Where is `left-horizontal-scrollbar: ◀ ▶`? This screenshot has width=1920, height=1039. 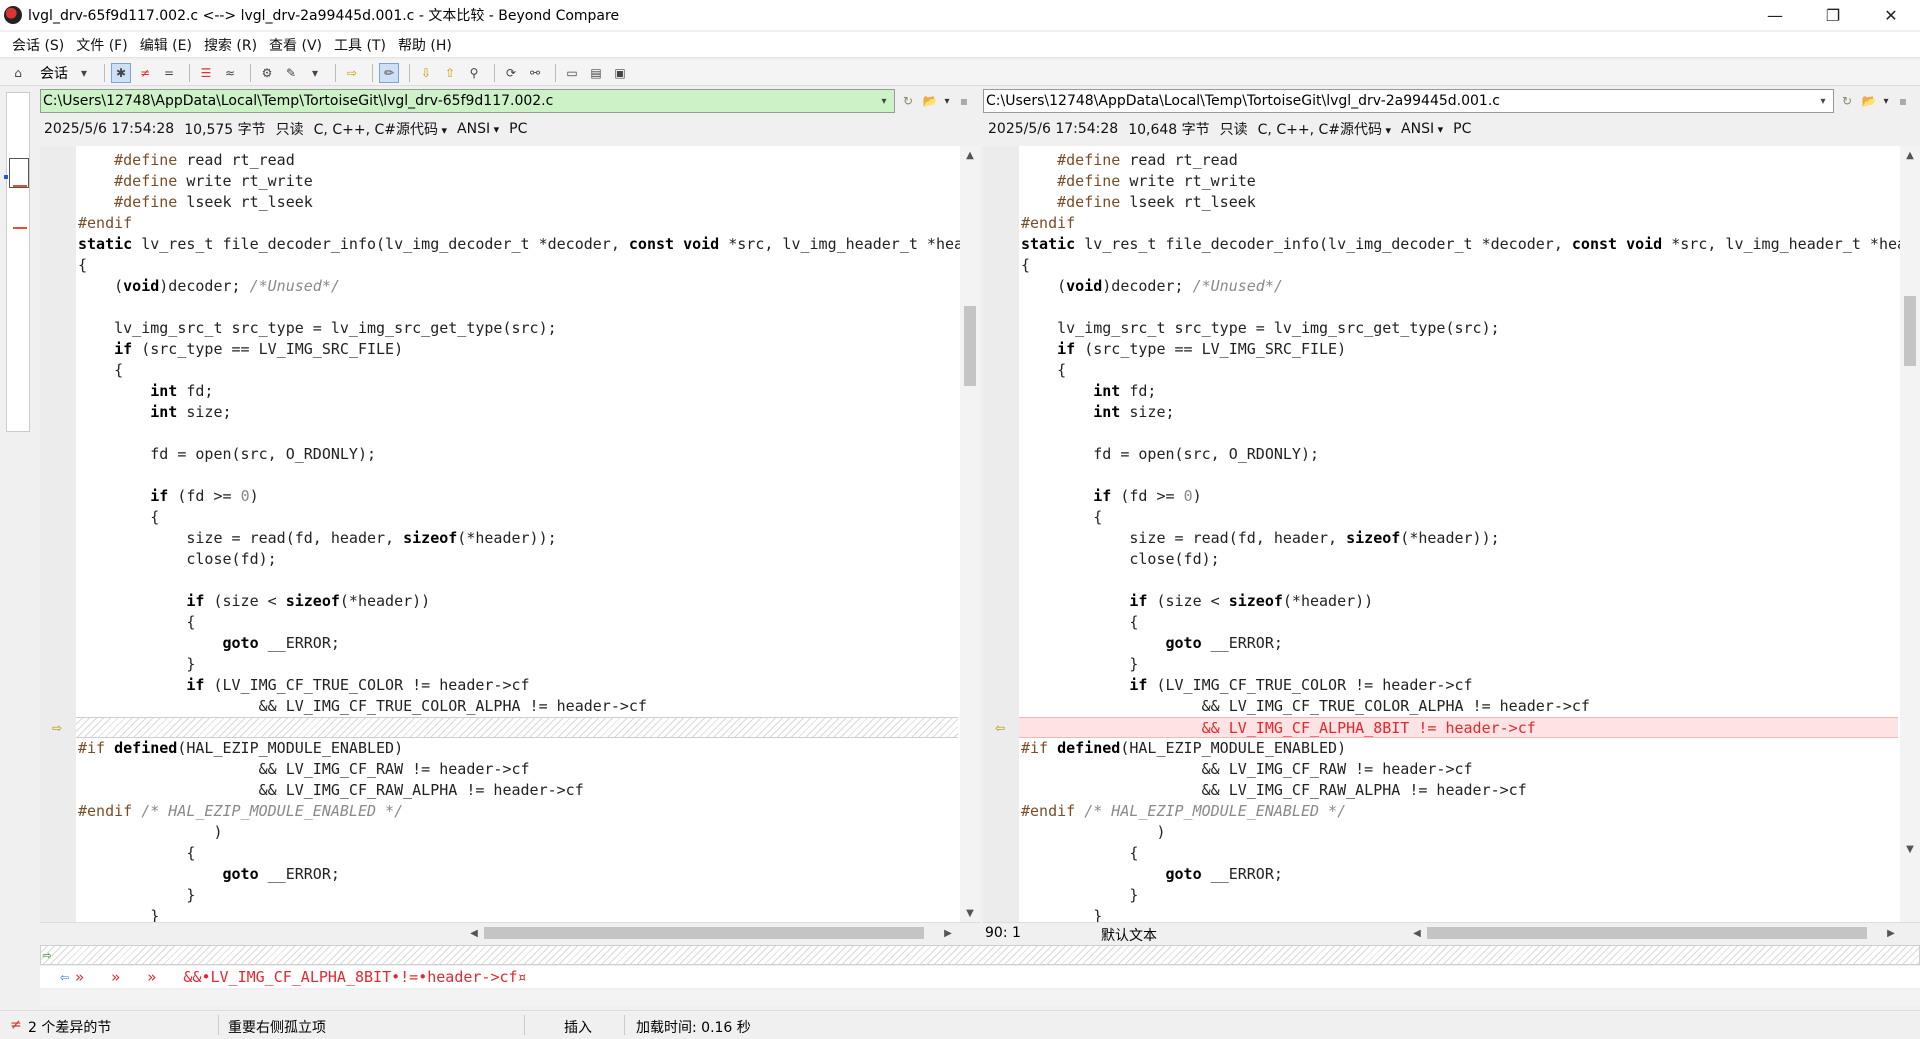 left-horizontal-scrollbar: ◀ ▶ is located at coordinates (510, 932).